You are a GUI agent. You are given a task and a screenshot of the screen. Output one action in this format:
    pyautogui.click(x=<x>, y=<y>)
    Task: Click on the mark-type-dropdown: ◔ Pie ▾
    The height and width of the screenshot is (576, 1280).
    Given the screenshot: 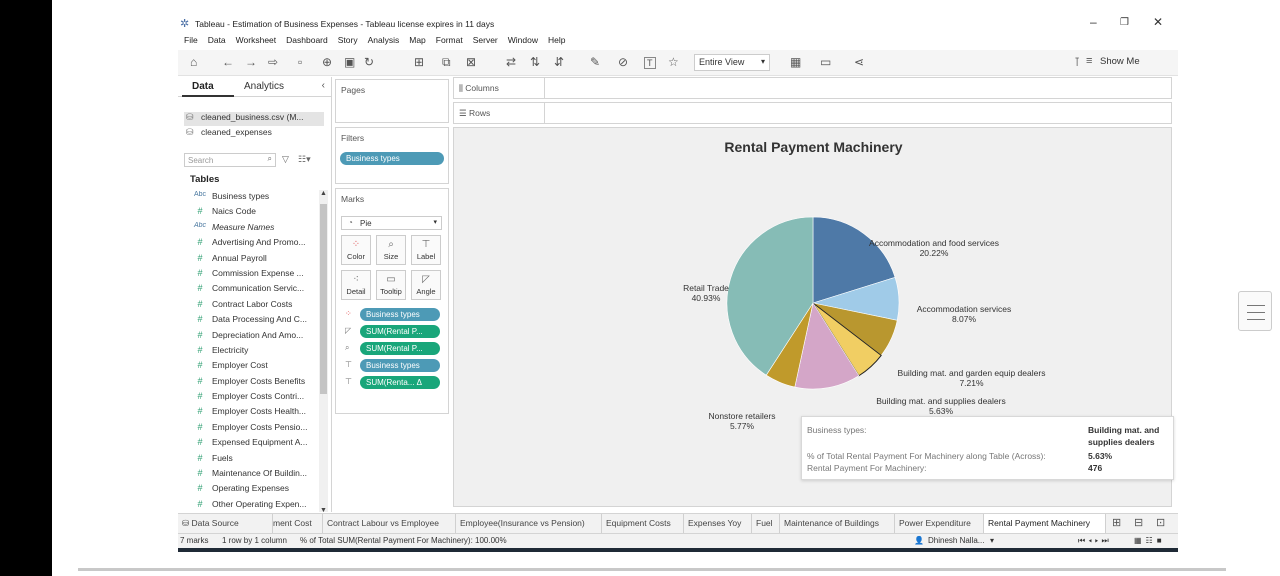 What is the action you would take?
    pyautogui.click(x=391, y=223)
    